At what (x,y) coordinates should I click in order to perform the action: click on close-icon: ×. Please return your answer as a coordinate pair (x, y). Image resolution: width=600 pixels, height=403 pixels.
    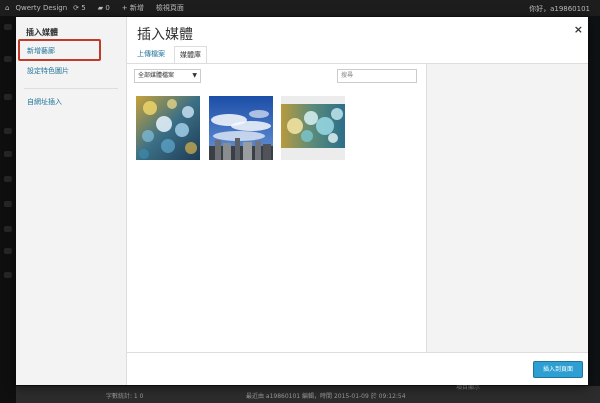
    Looking at the image, I should click on (578, 29).